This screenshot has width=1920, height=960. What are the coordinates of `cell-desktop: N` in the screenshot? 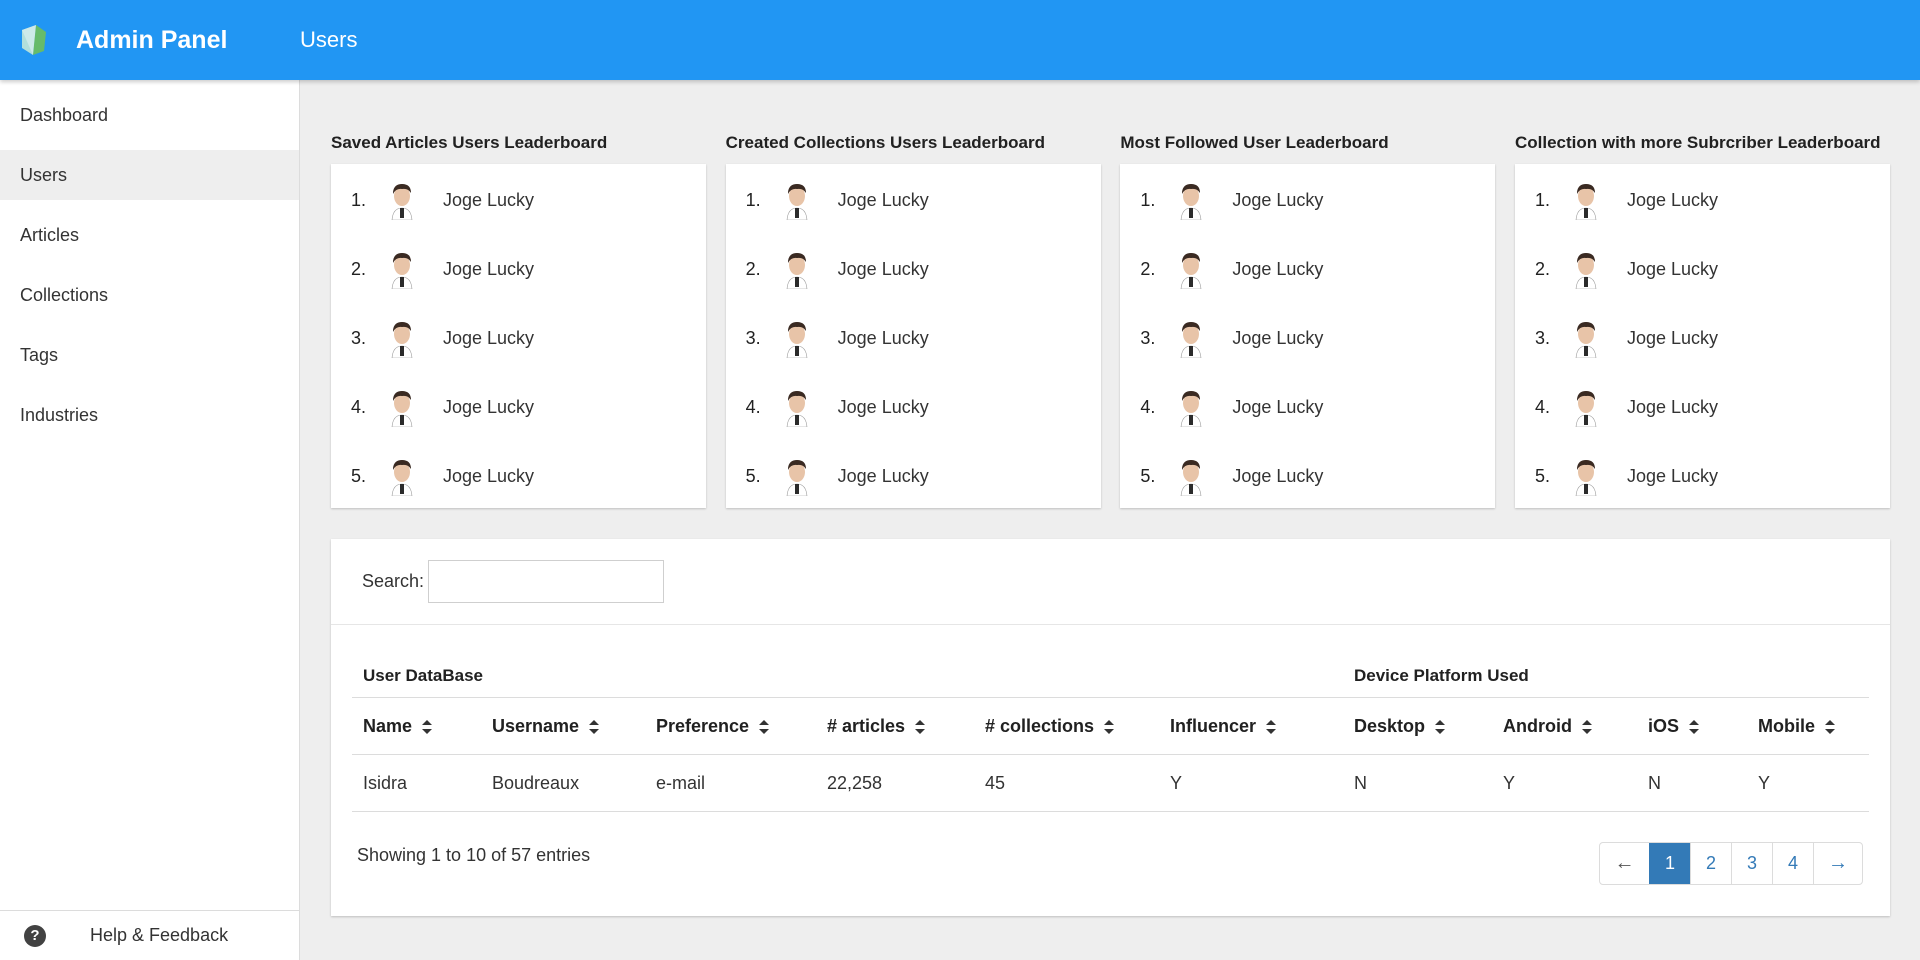 It's located at (1360, 783).